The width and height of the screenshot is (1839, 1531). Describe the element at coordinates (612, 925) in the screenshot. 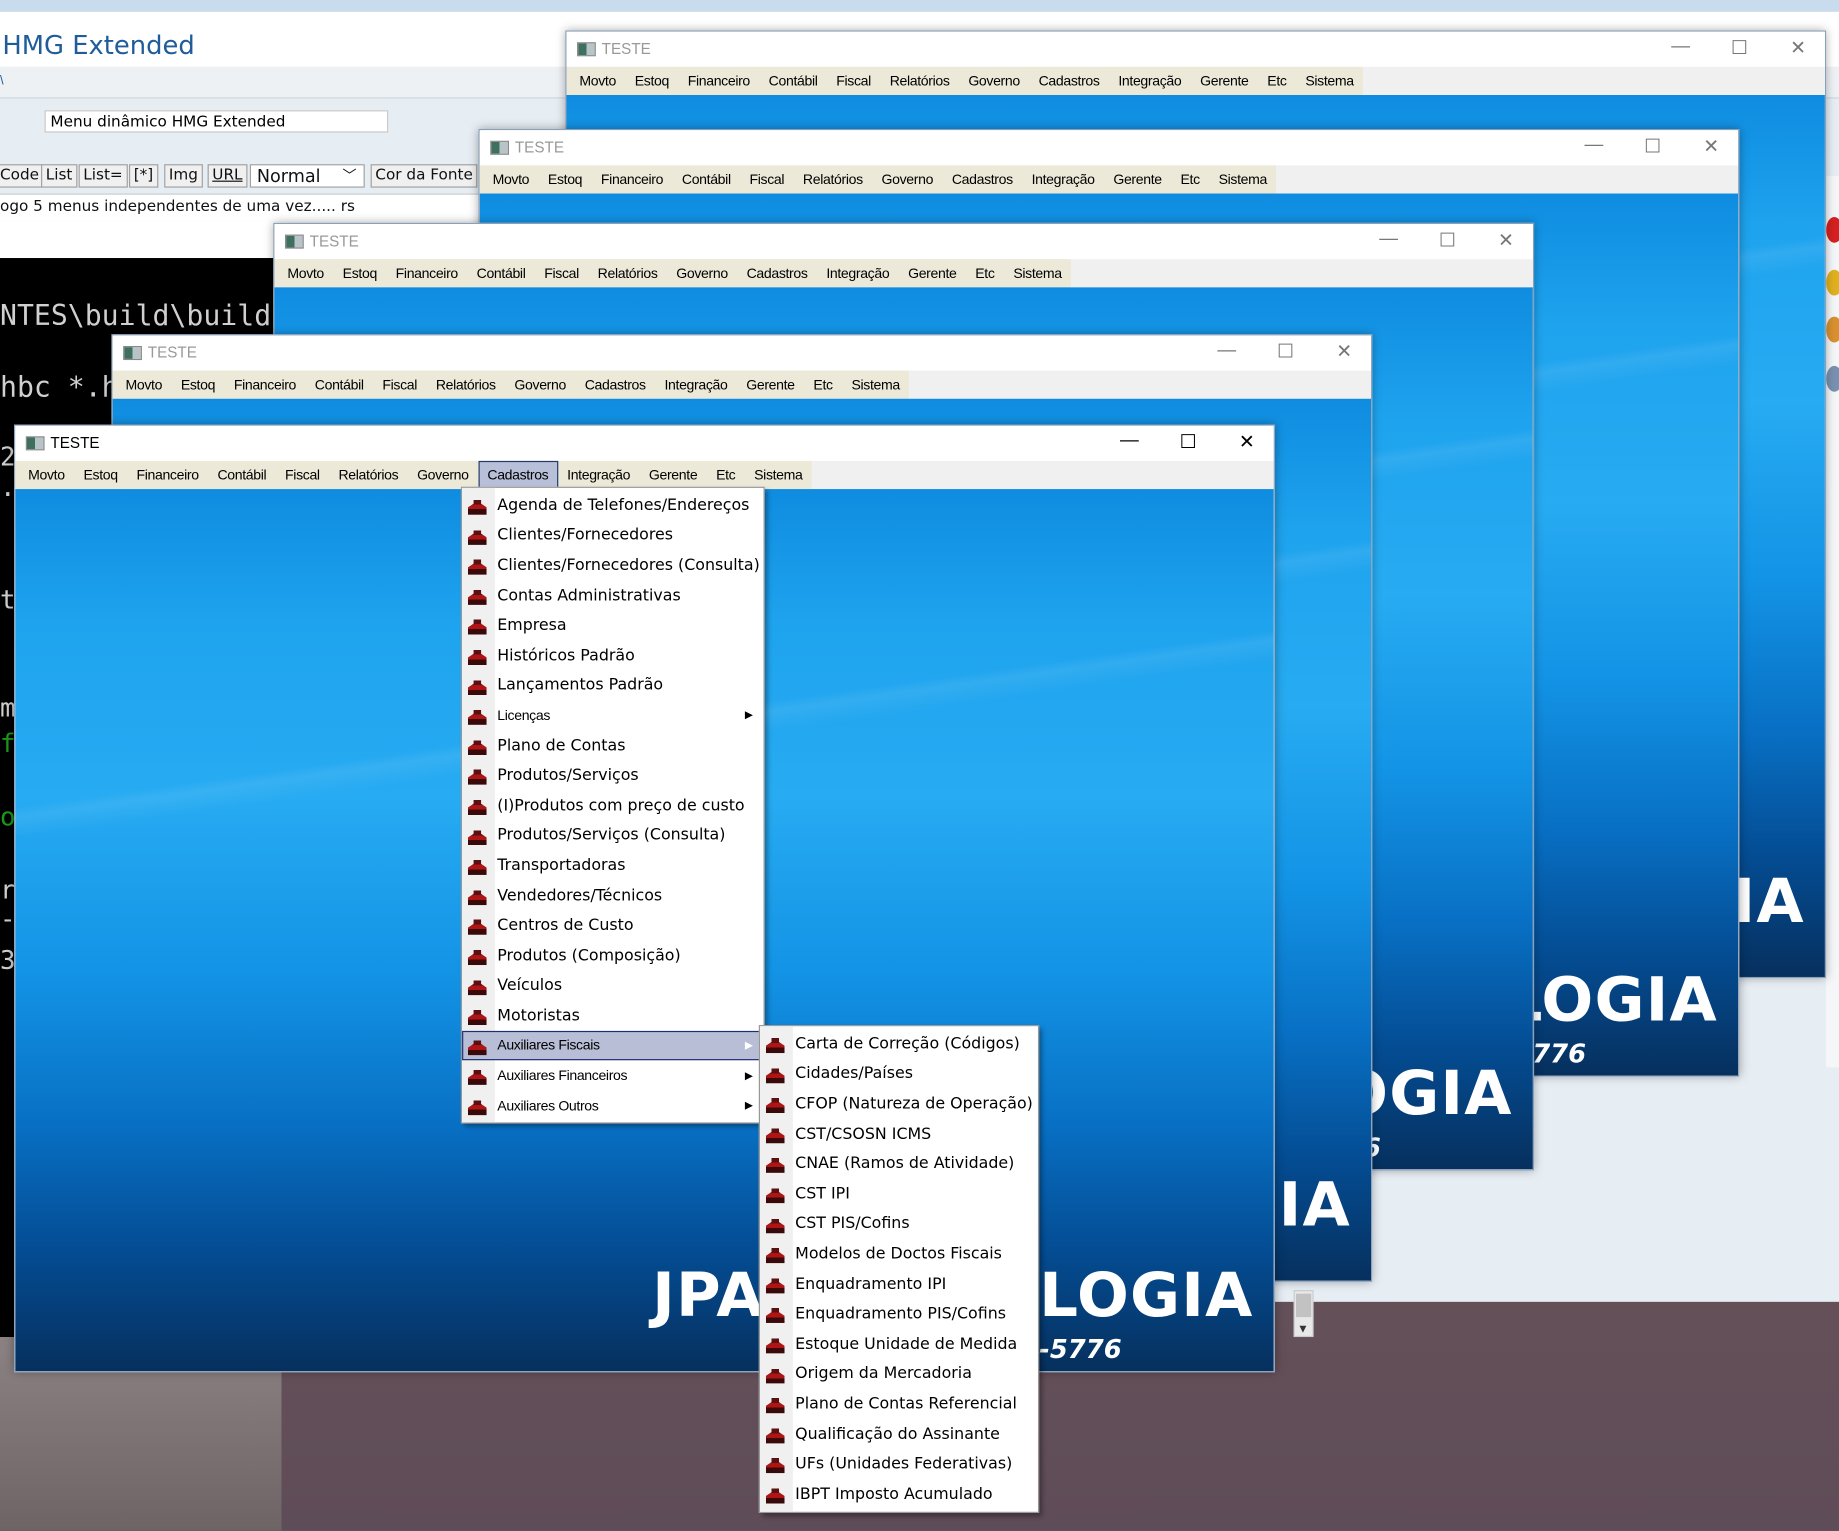

I see `menu-item: Centros de Custo` at that location.